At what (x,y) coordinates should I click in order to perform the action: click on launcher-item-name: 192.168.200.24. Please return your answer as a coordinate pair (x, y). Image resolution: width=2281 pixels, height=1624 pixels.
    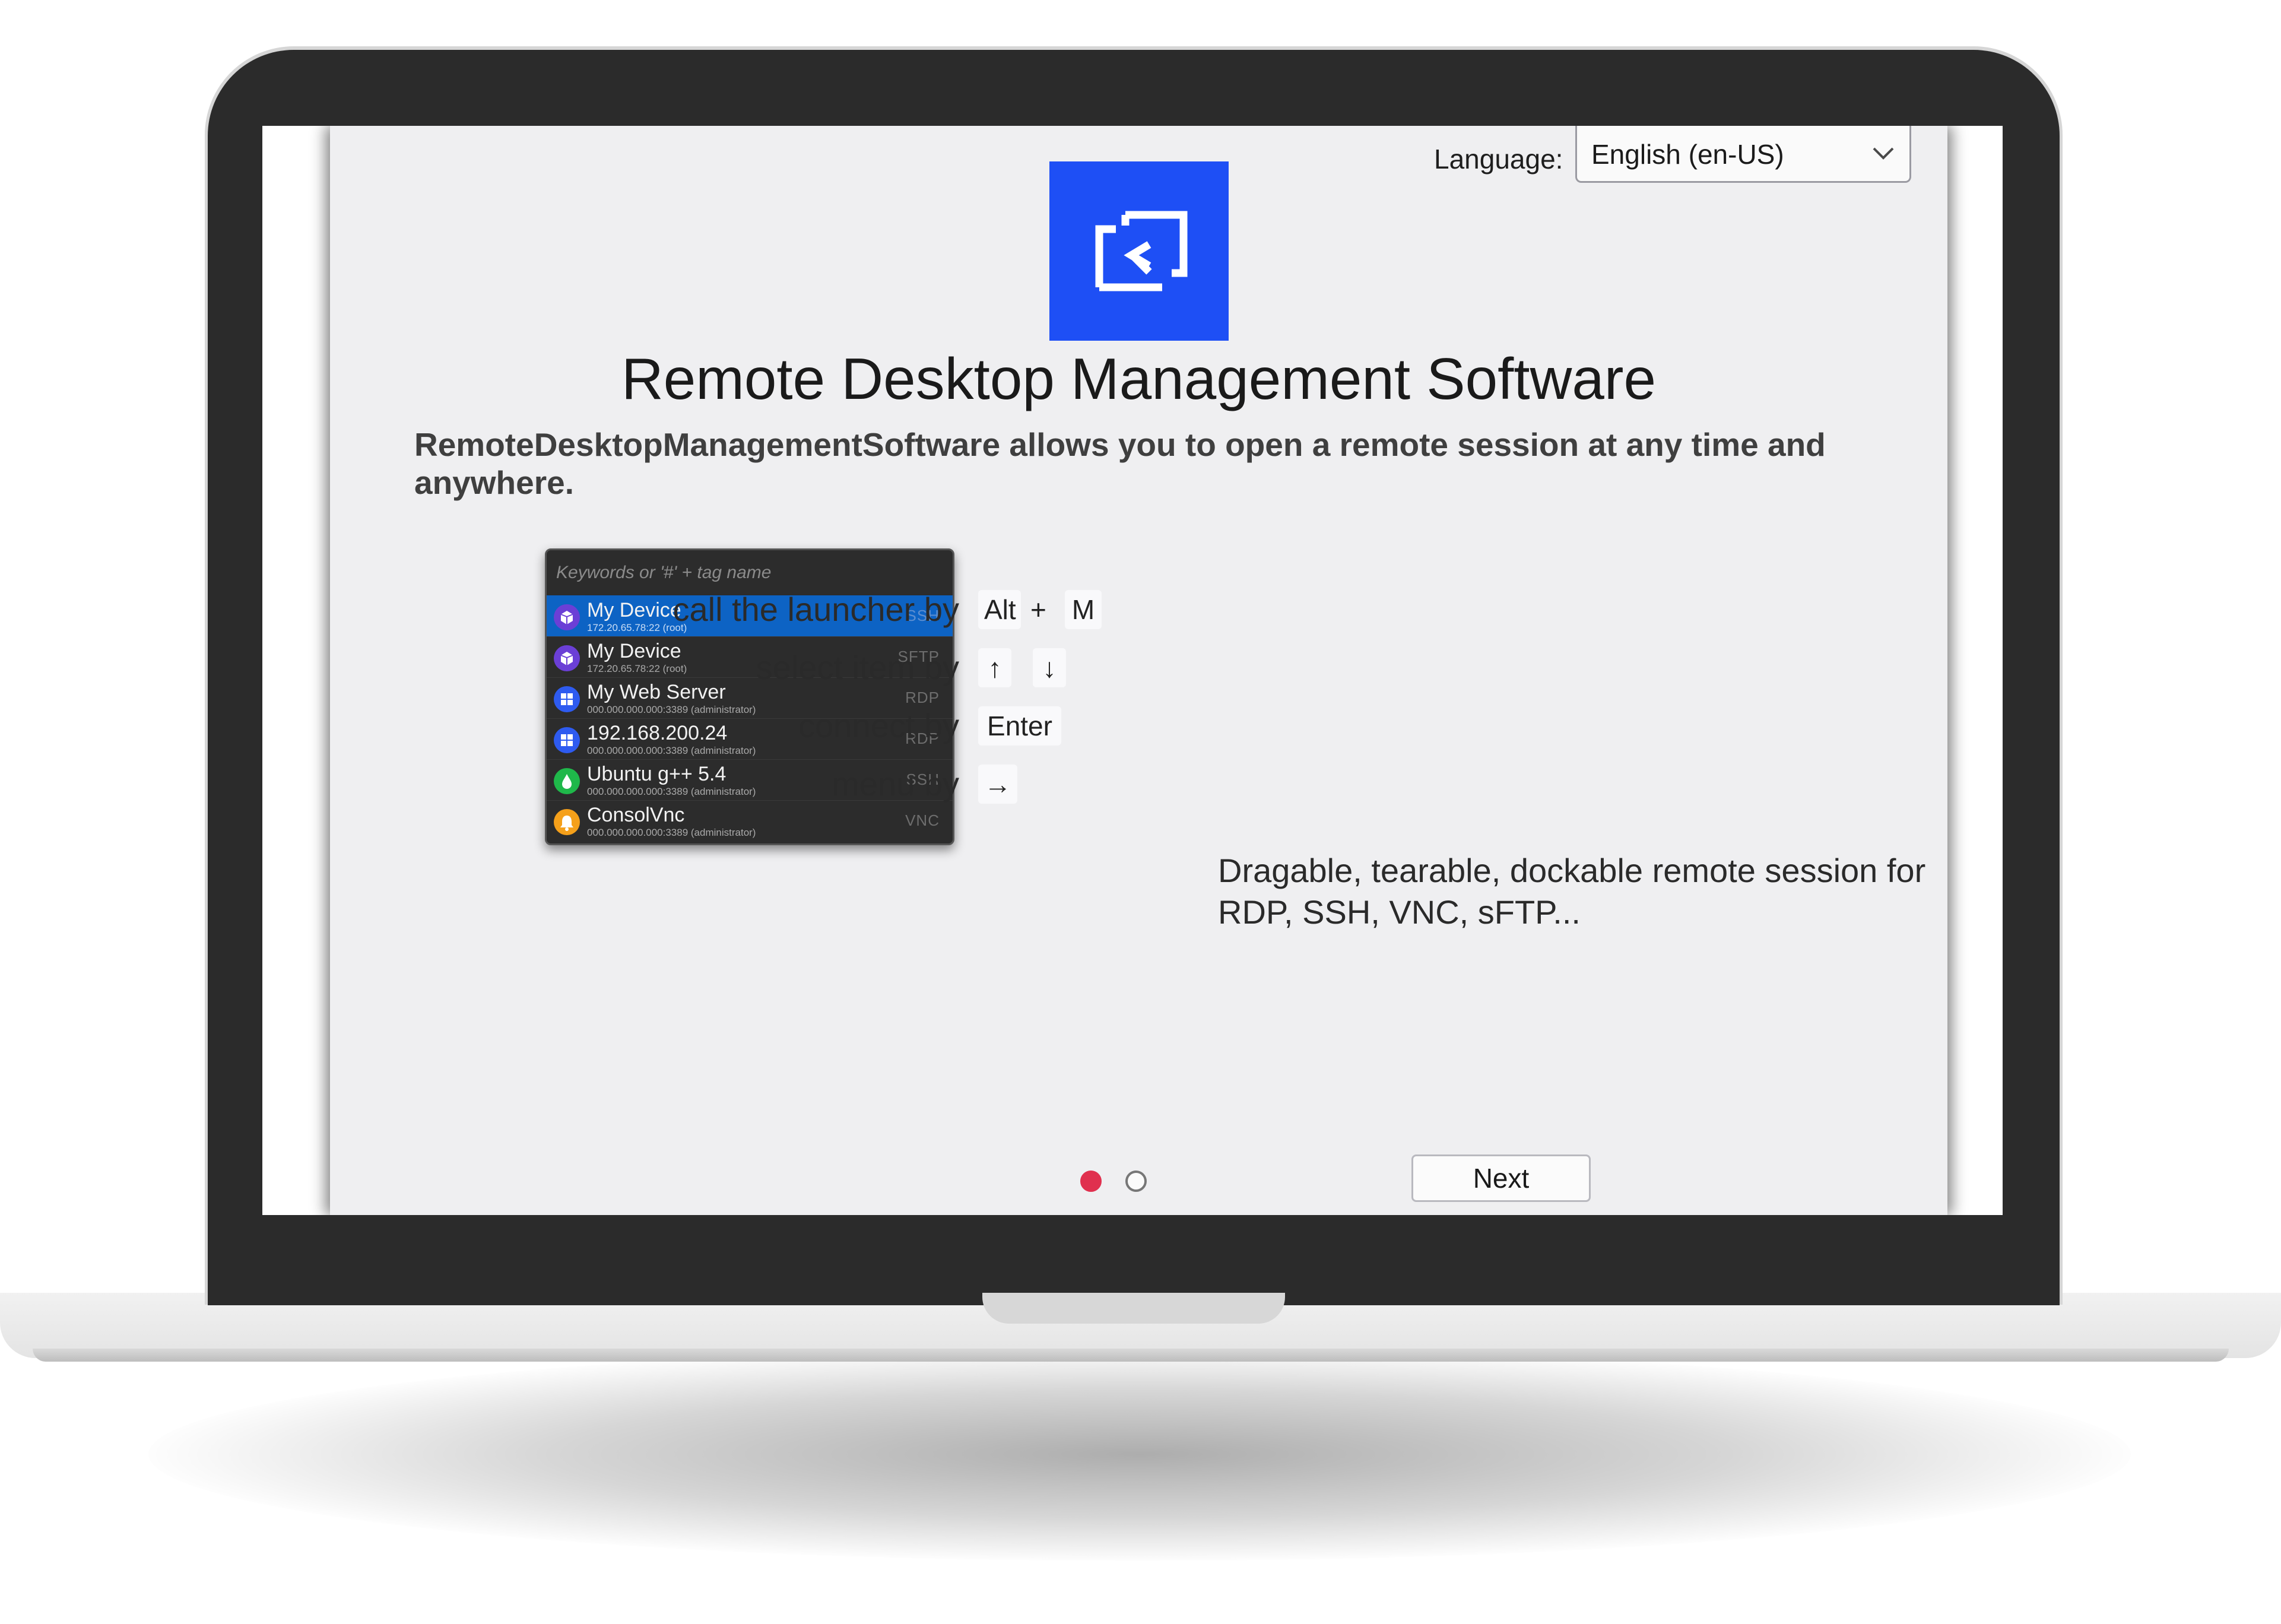
    Looking at the image, I should click on (658, 733).